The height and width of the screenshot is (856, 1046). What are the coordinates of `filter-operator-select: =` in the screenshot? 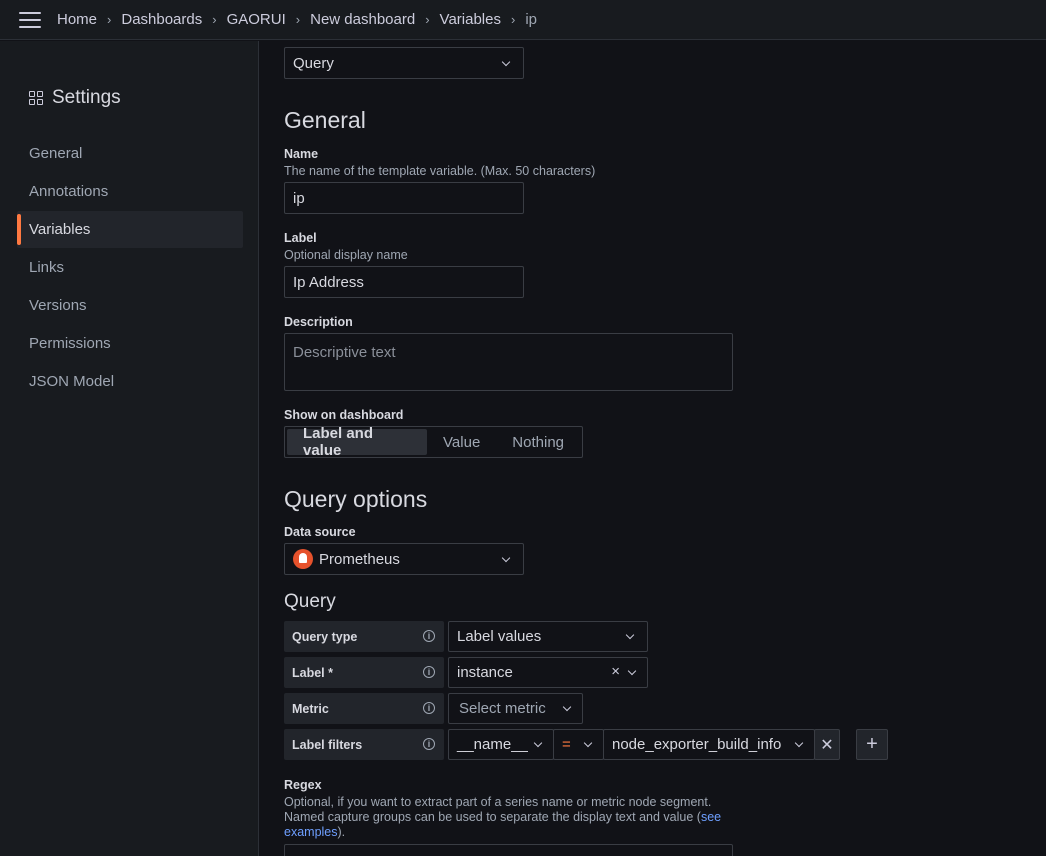 It's located at (578, 744).